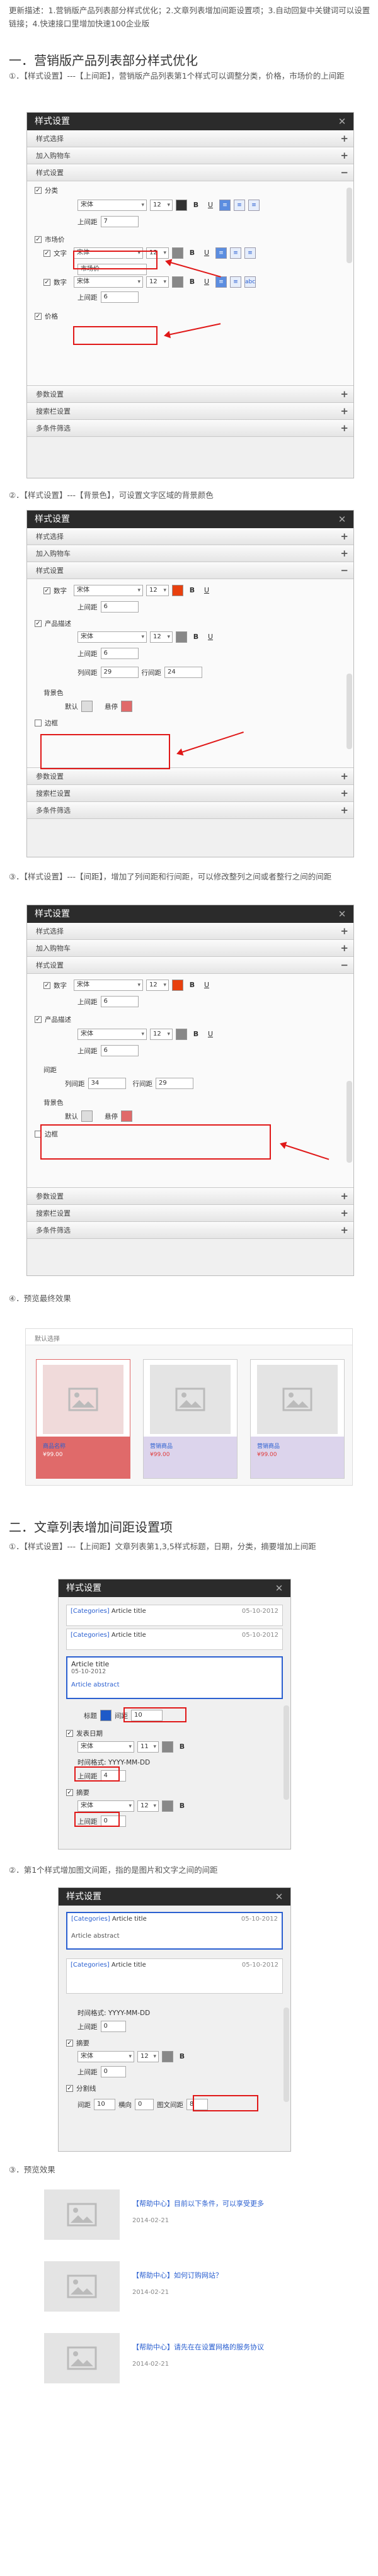 The width and height of the screenshot is (378, 2576). I want to click on article-title: 【帮助中心】目前以下条件，可以享受更多, so click(198, 2203).